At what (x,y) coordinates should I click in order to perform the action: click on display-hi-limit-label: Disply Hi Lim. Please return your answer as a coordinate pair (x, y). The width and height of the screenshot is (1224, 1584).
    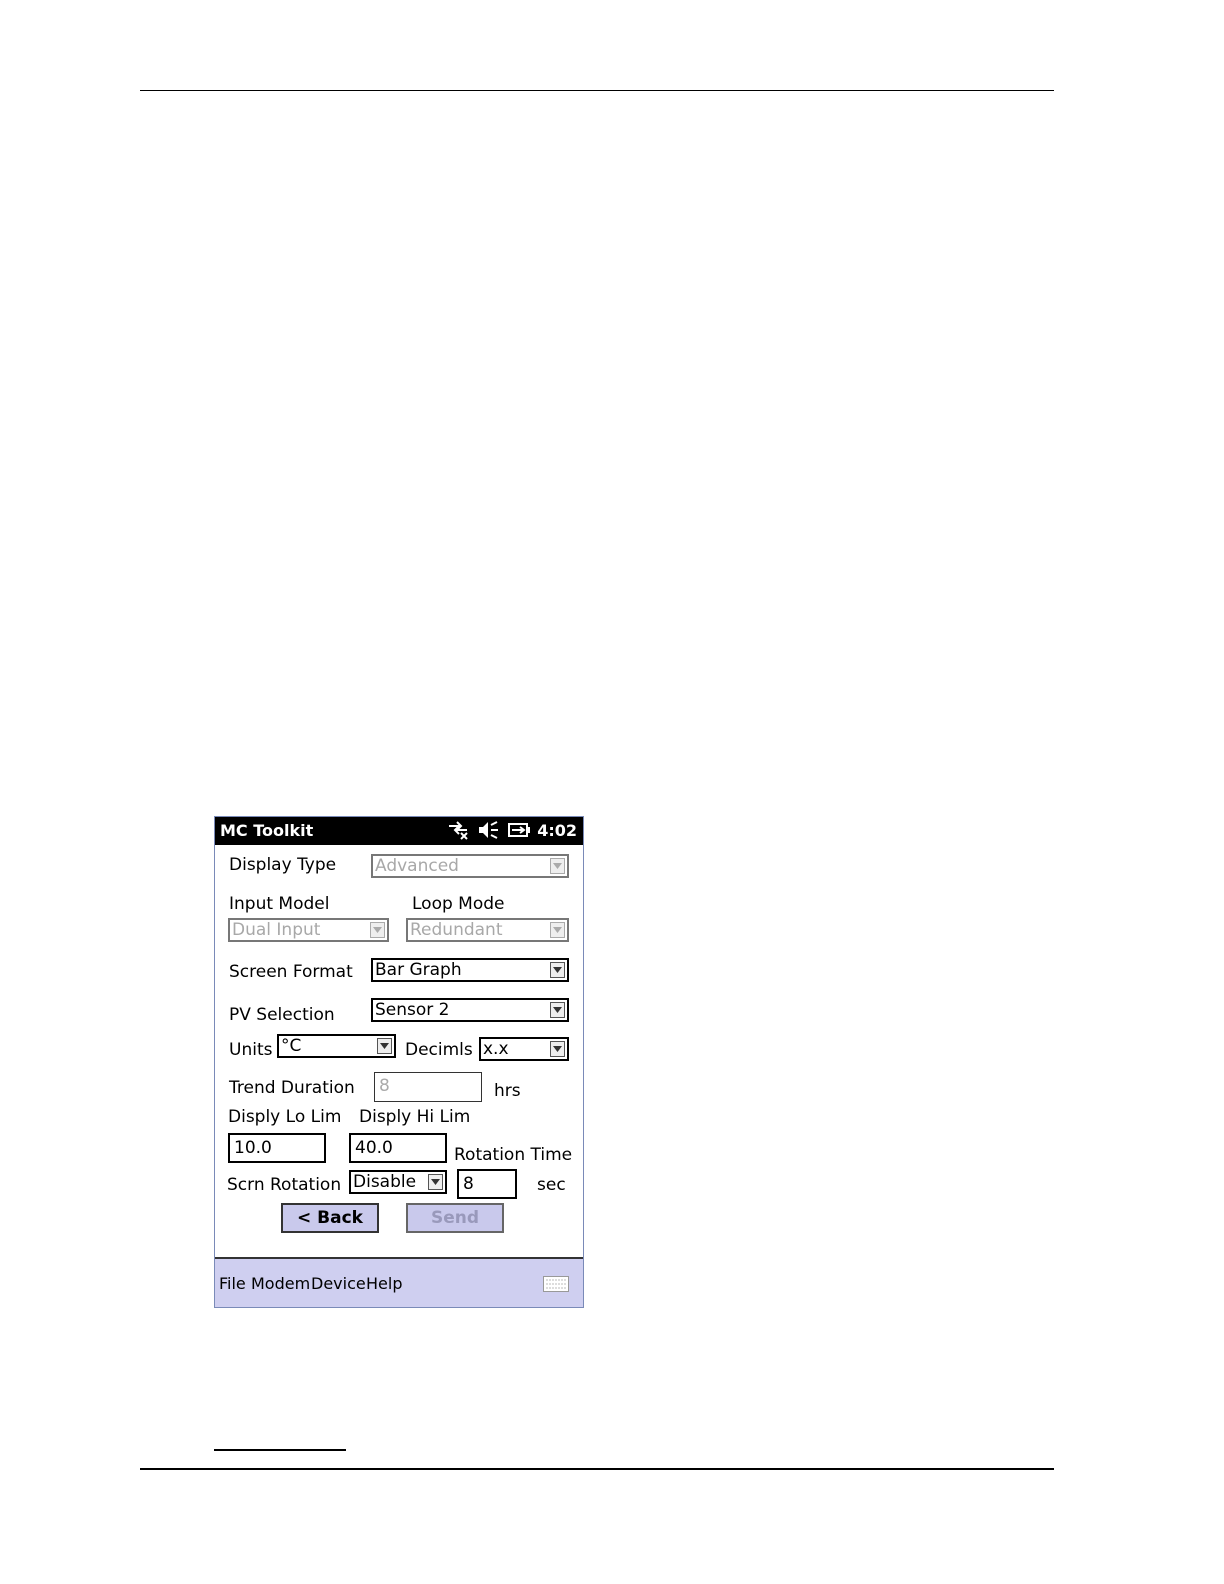
    Looking at the image, I should click on (415, 1117).